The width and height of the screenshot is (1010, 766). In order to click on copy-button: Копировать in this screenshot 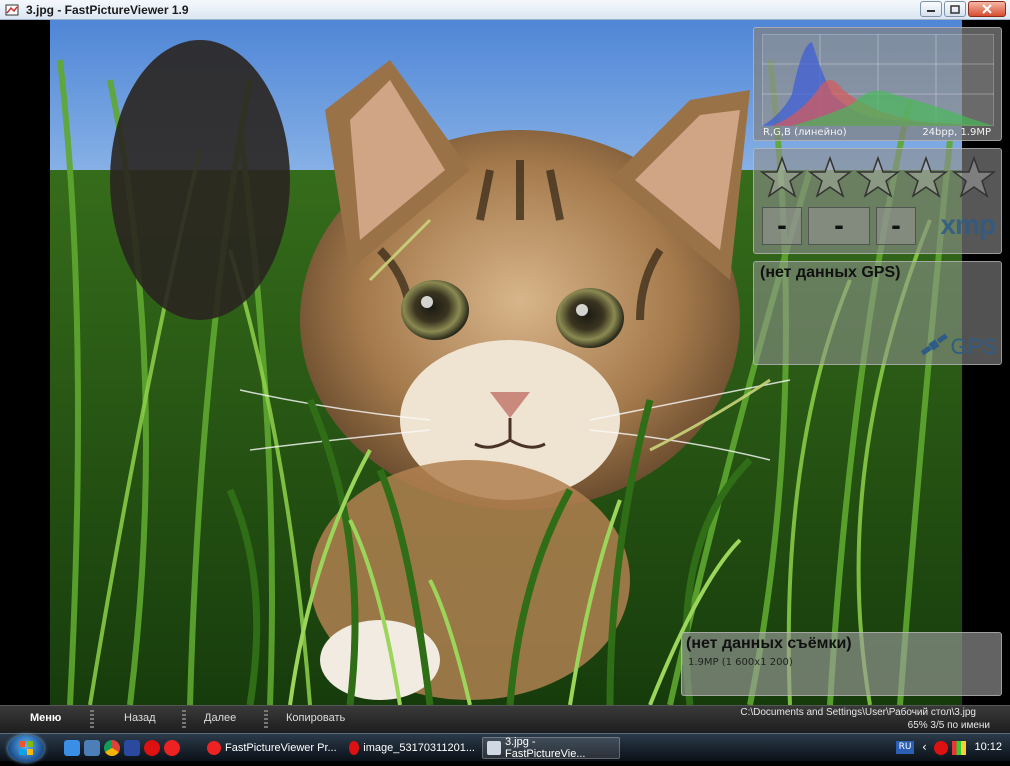, I will do `click(315, 718)`.